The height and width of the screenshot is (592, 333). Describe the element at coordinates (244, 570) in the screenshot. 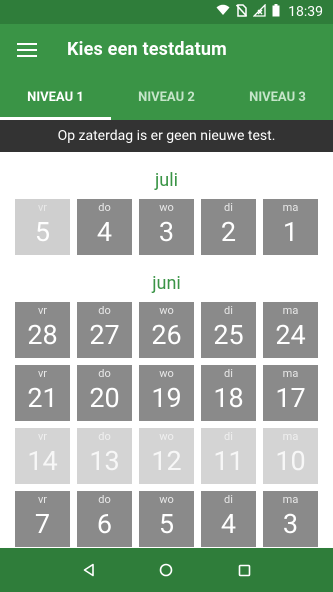

I see `recents-icon` at that location.